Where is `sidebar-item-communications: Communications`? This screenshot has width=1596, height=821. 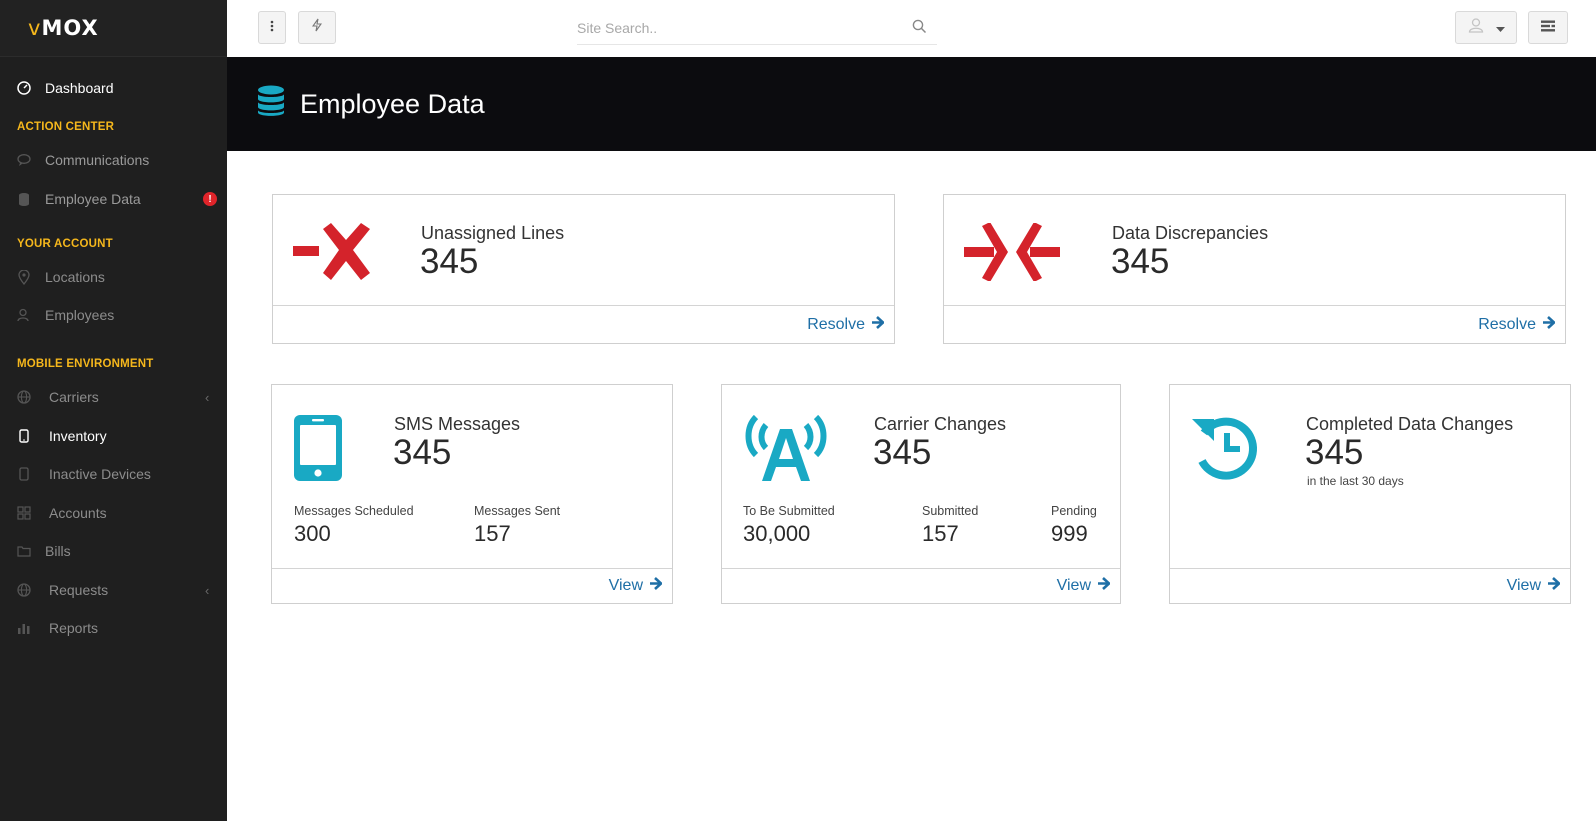 sidebar-item-communications: Communications is located at coordinates (113, 160).